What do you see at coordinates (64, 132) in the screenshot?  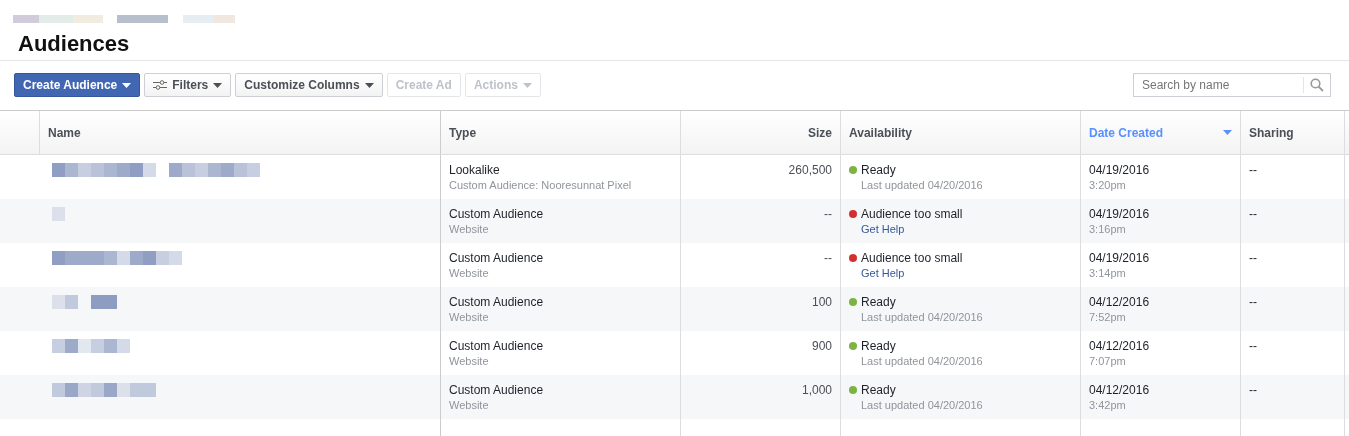 I see `column-header: Name` at bounding box center [64, 132].